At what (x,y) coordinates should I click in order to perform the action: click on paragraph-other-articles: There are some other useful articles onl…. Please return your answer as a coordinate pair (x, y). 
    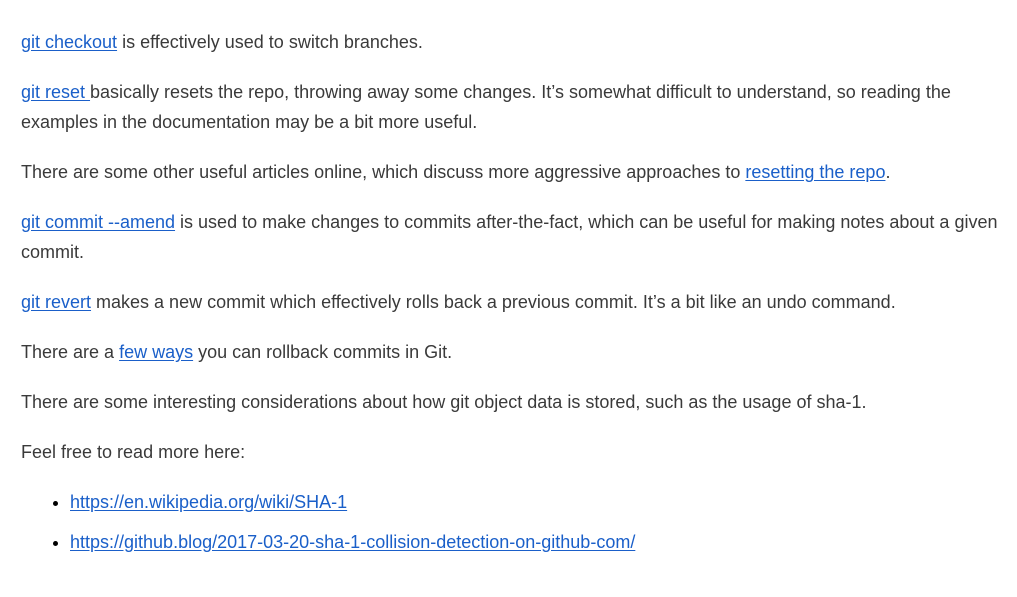
    Looking at the image, I should click on (513, 172).